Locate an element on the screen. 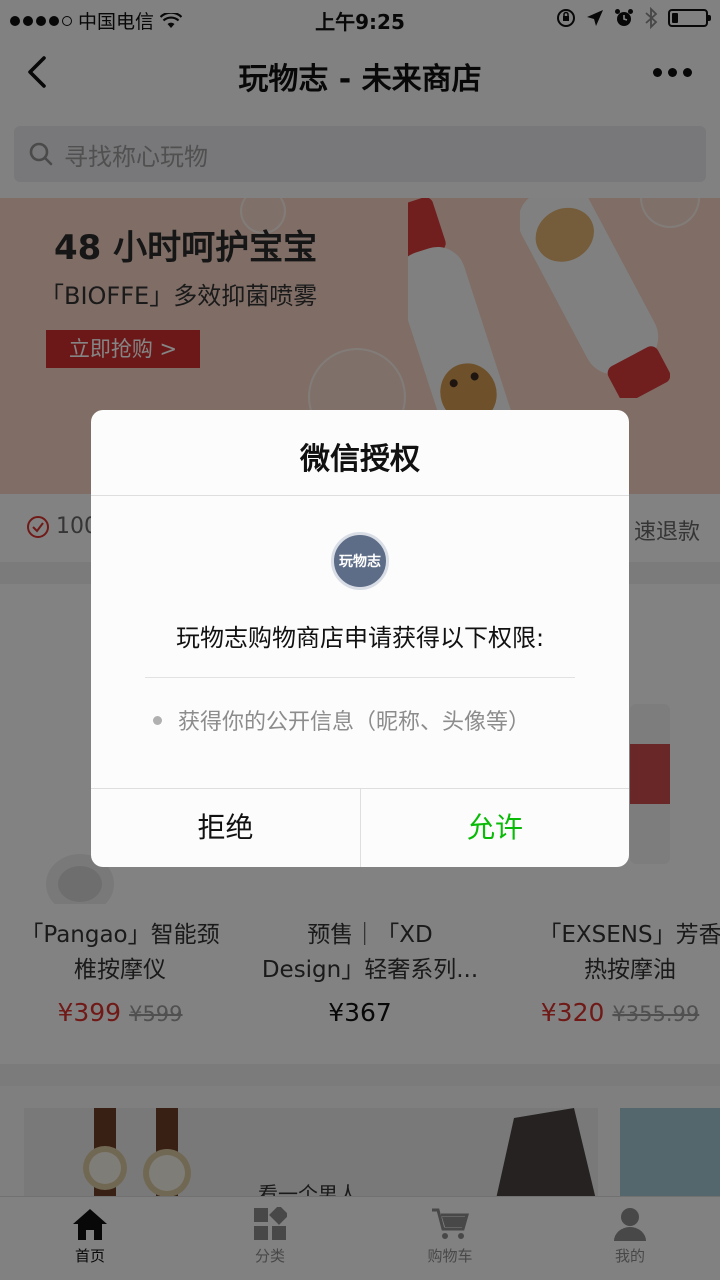 The width and height of the screenshot is (720, 1280). app-logo: 玩物志 is located at coordinates (360, 561).